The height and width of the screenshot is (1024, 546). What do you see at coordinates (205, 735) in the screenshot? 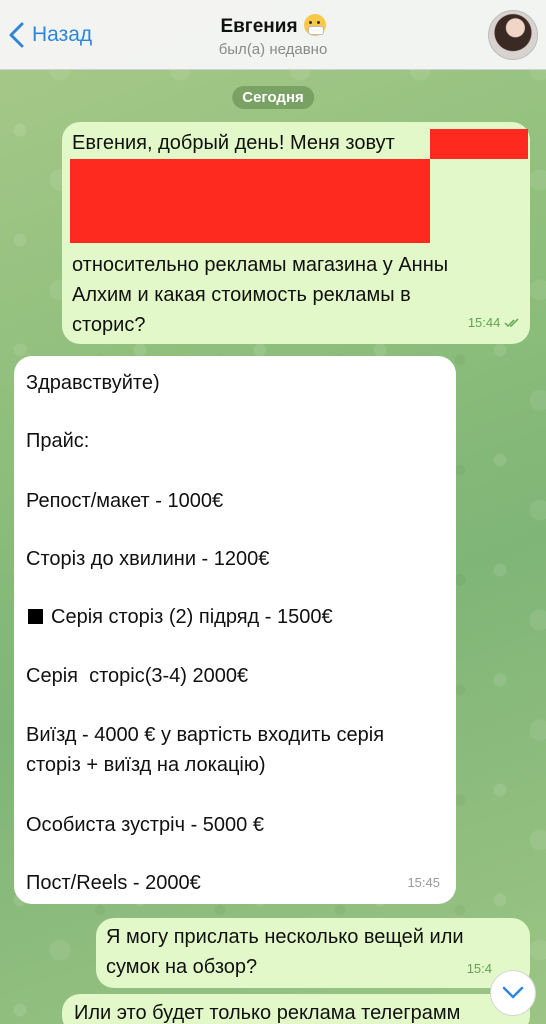
I see `message-text: Виїзд - 4000 € у вартість входить серія` at bounding box center [205, 735].